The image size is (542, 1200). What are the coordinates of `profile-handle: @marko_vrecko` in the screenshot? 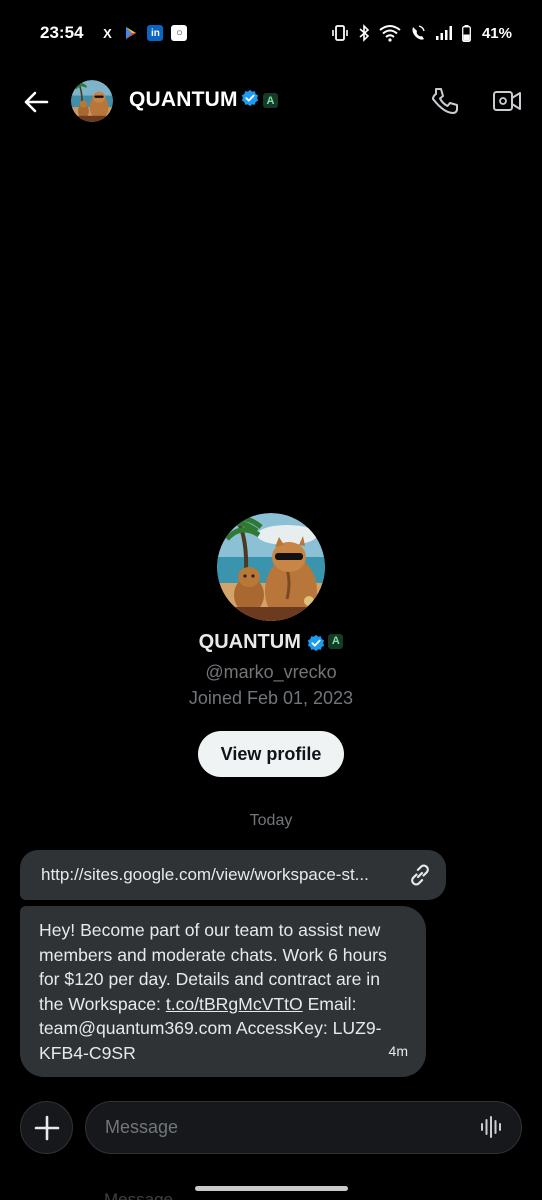 It's located at (271, 672).